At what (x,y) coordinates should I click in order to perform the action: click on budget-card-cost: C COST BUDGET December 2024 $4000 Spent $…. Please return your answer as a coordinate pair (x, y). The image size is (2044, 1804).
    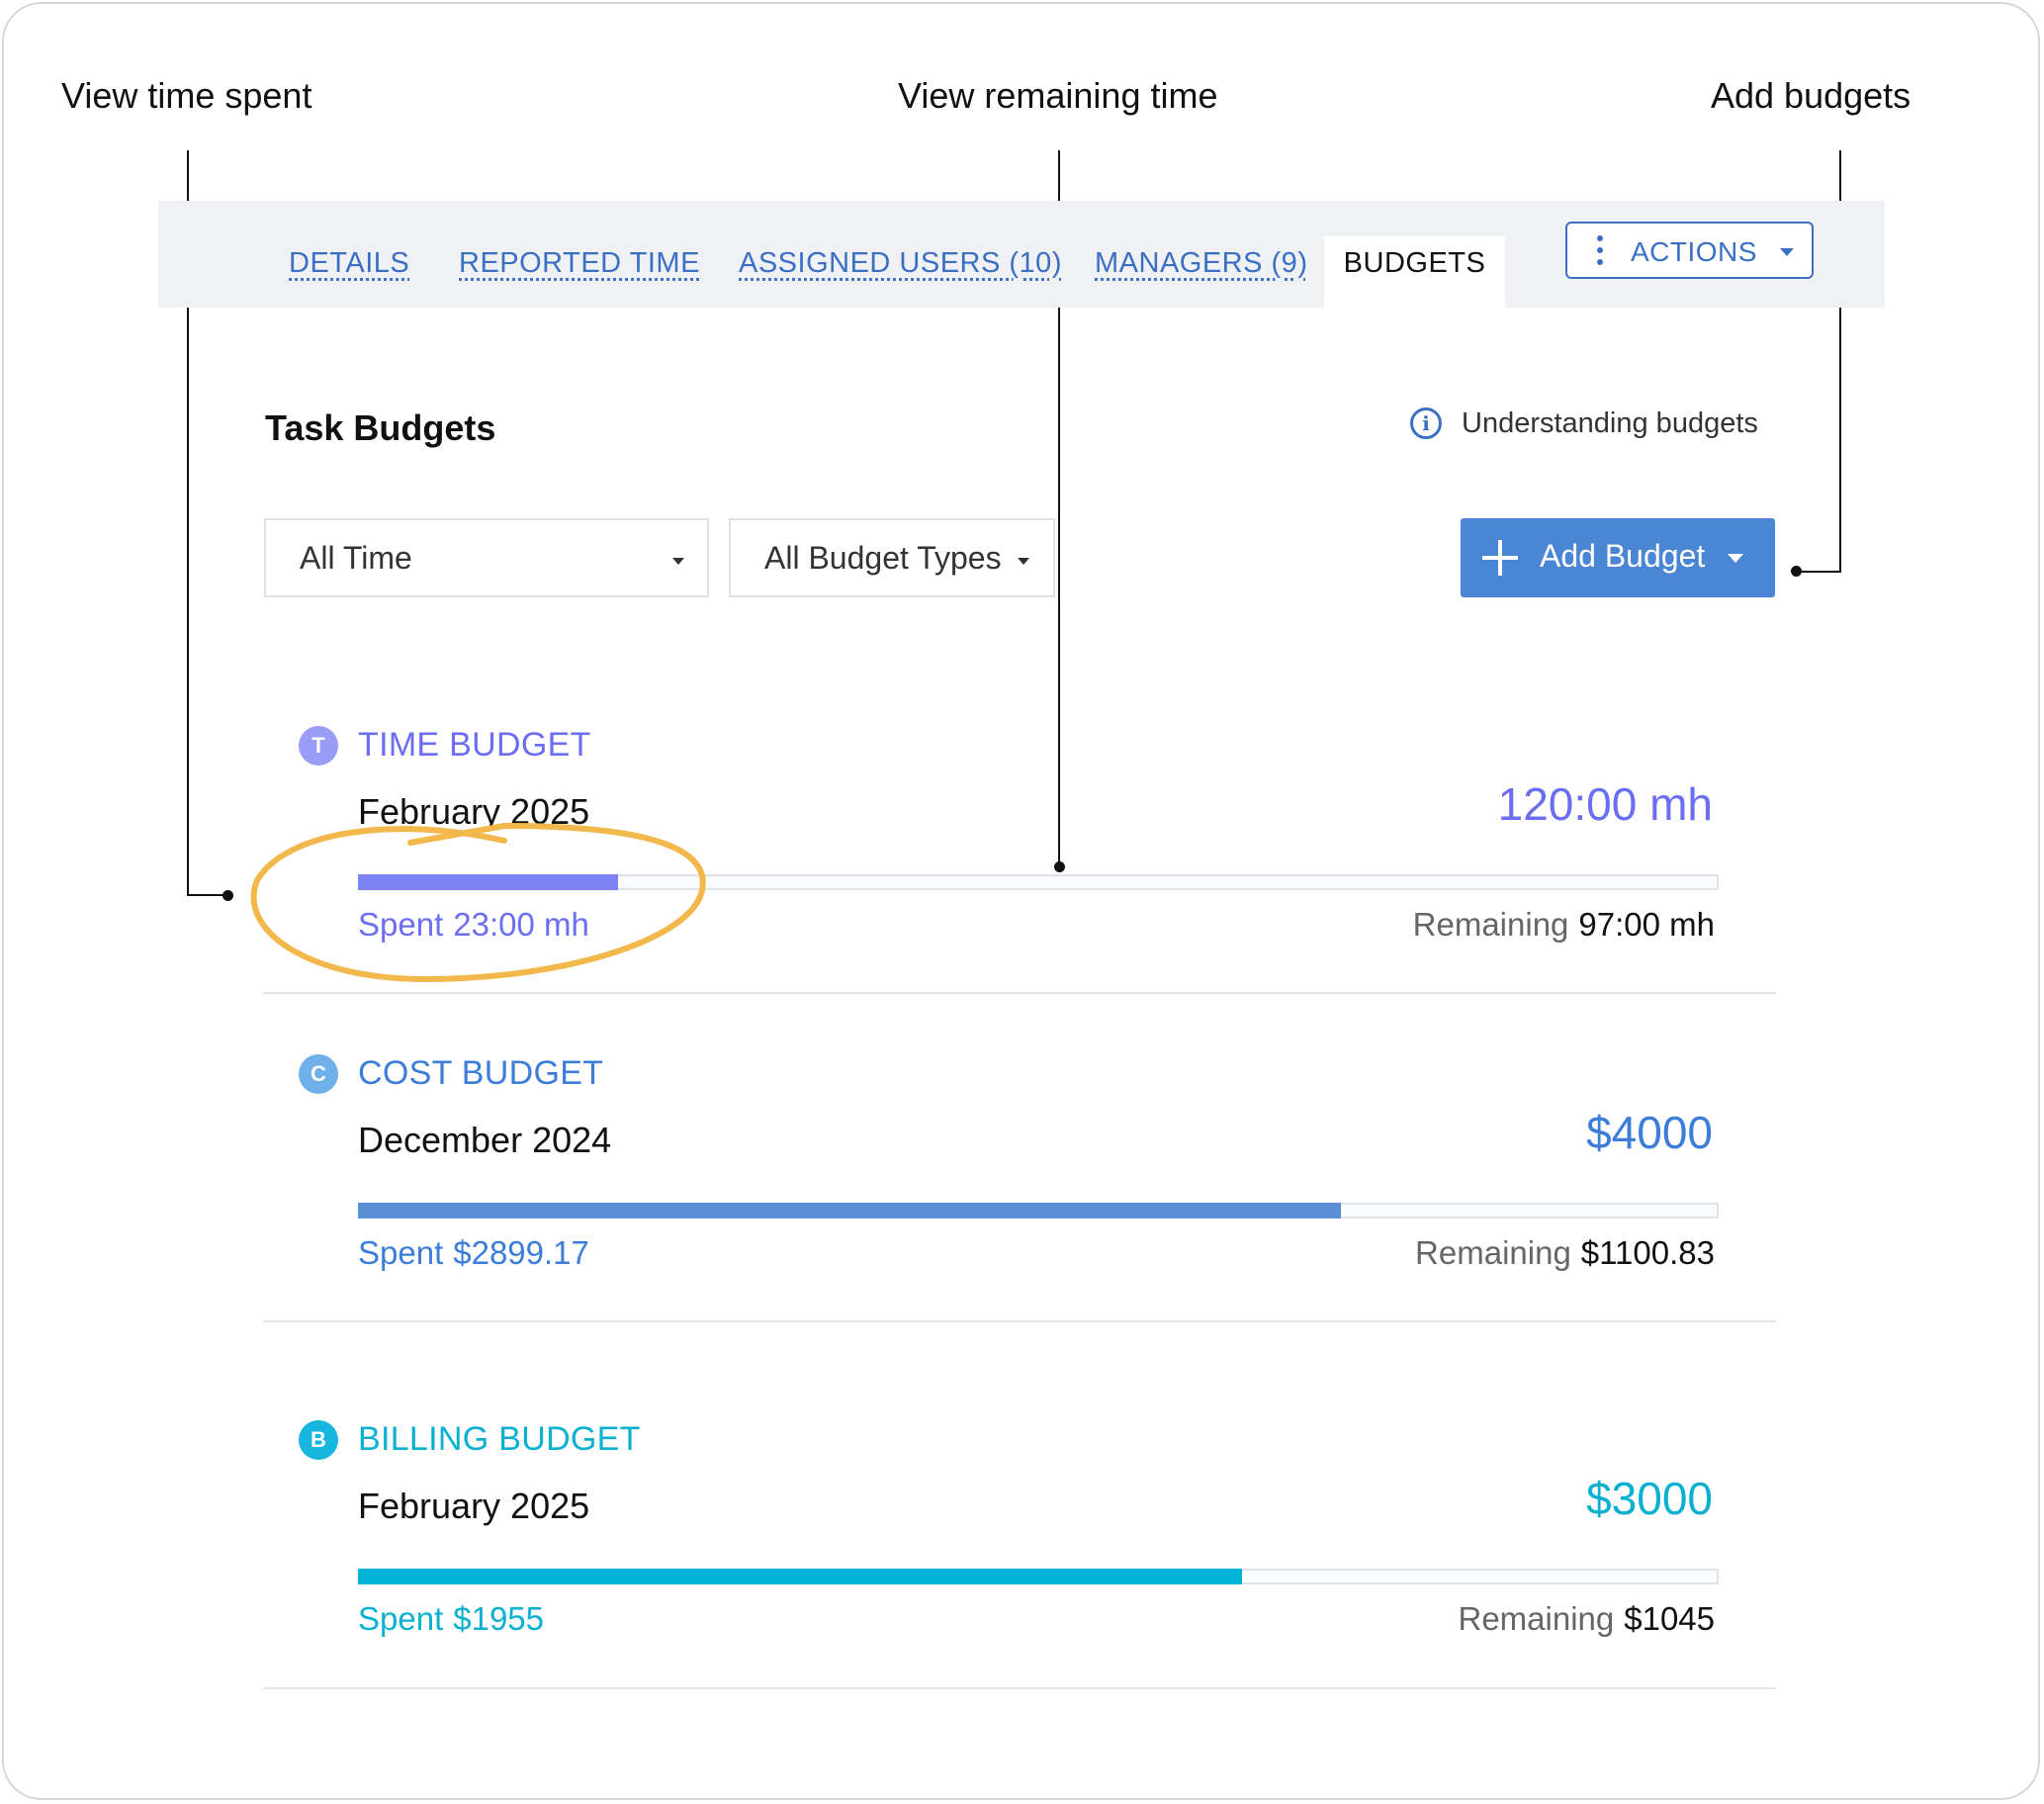
    Looking at the image, I should click on (1019, 1202).